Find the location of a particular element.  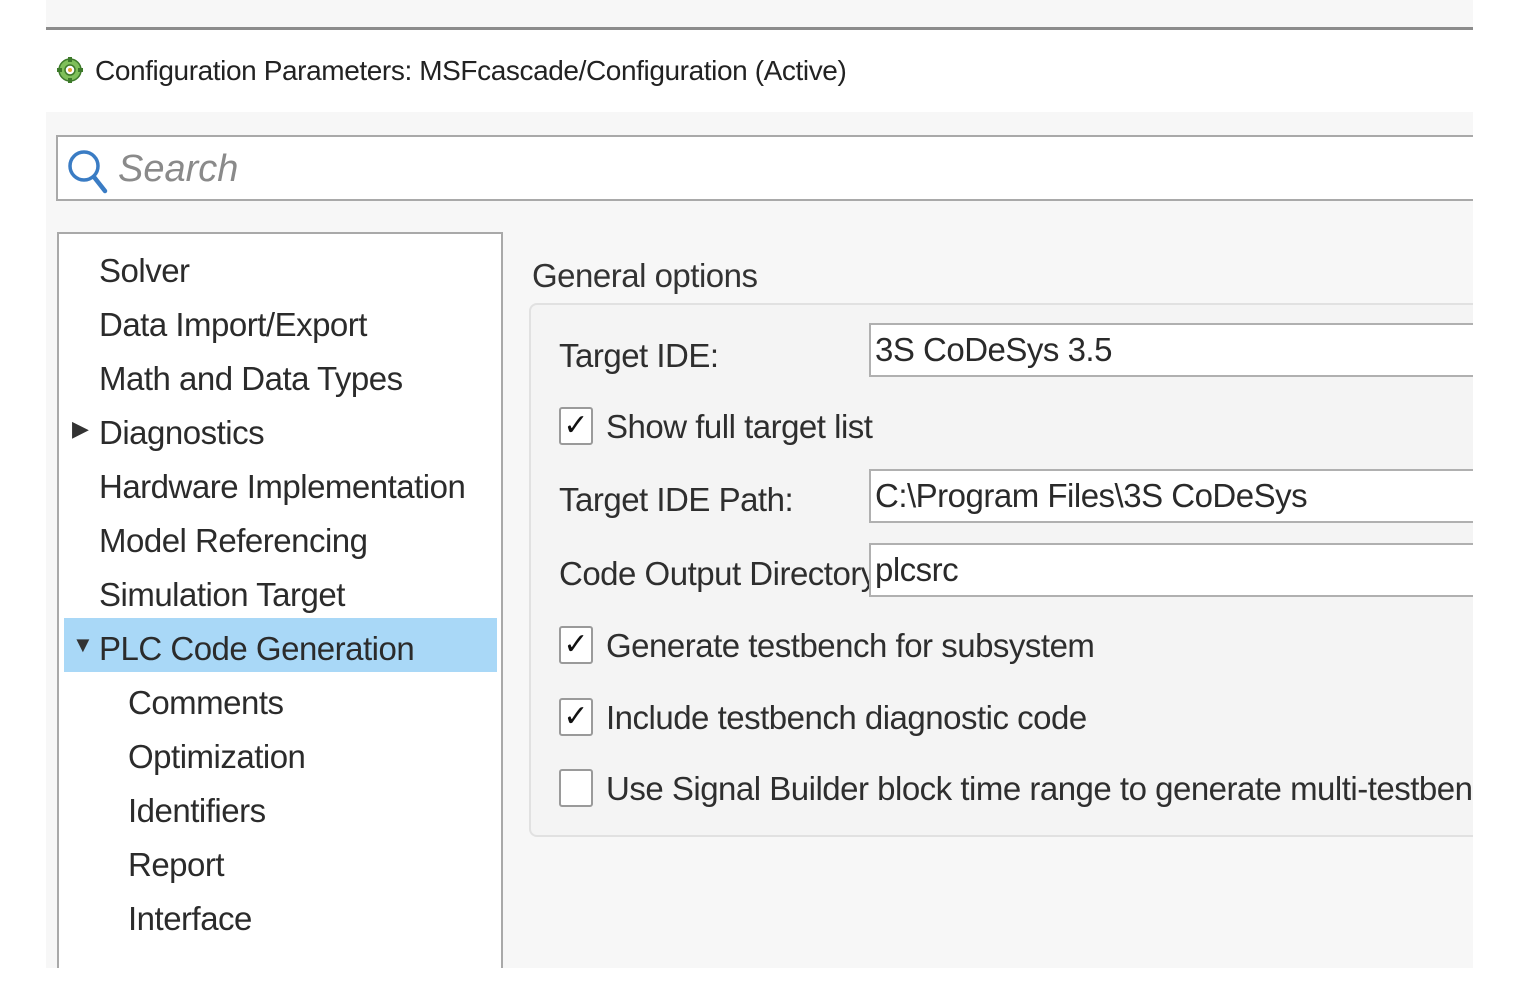

tree-item-diagnostics: ▶ Diagnostics is located at coordinates (280, 429).